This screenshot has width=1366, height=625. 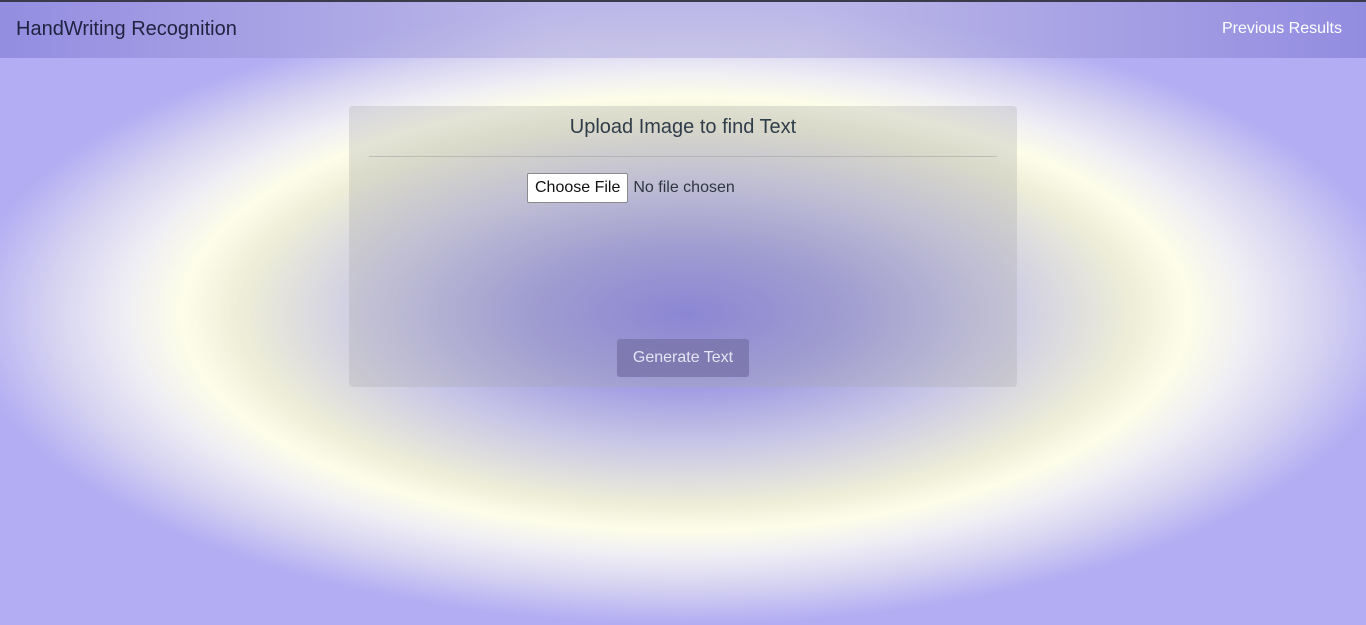 What do you see at coordinates (578, 188) in the screenshot?
I see `choose-file-button: Choose File` at bounding box center [578, 188].